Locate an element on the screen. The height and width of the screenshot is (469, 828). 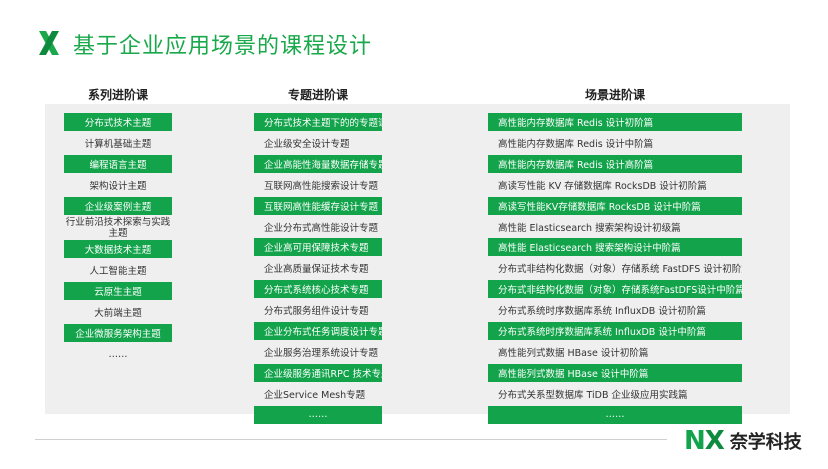
course-item: 企业服务治理系统设计专题 is located at coordinates (321, 353).